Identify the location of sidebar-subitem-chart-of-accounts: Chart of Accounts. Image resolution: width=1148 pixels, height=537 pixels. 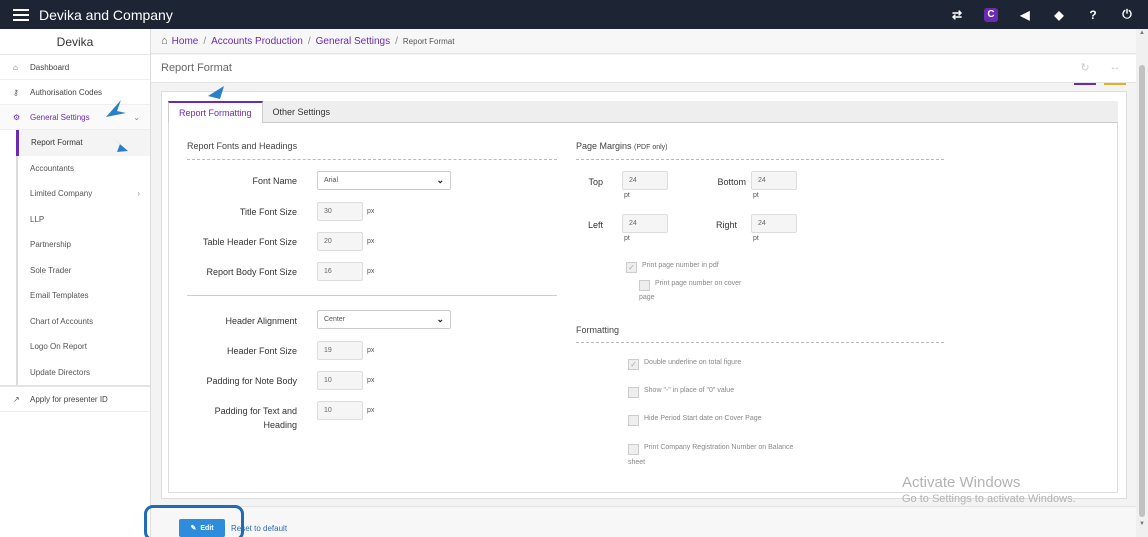
(83, 321).